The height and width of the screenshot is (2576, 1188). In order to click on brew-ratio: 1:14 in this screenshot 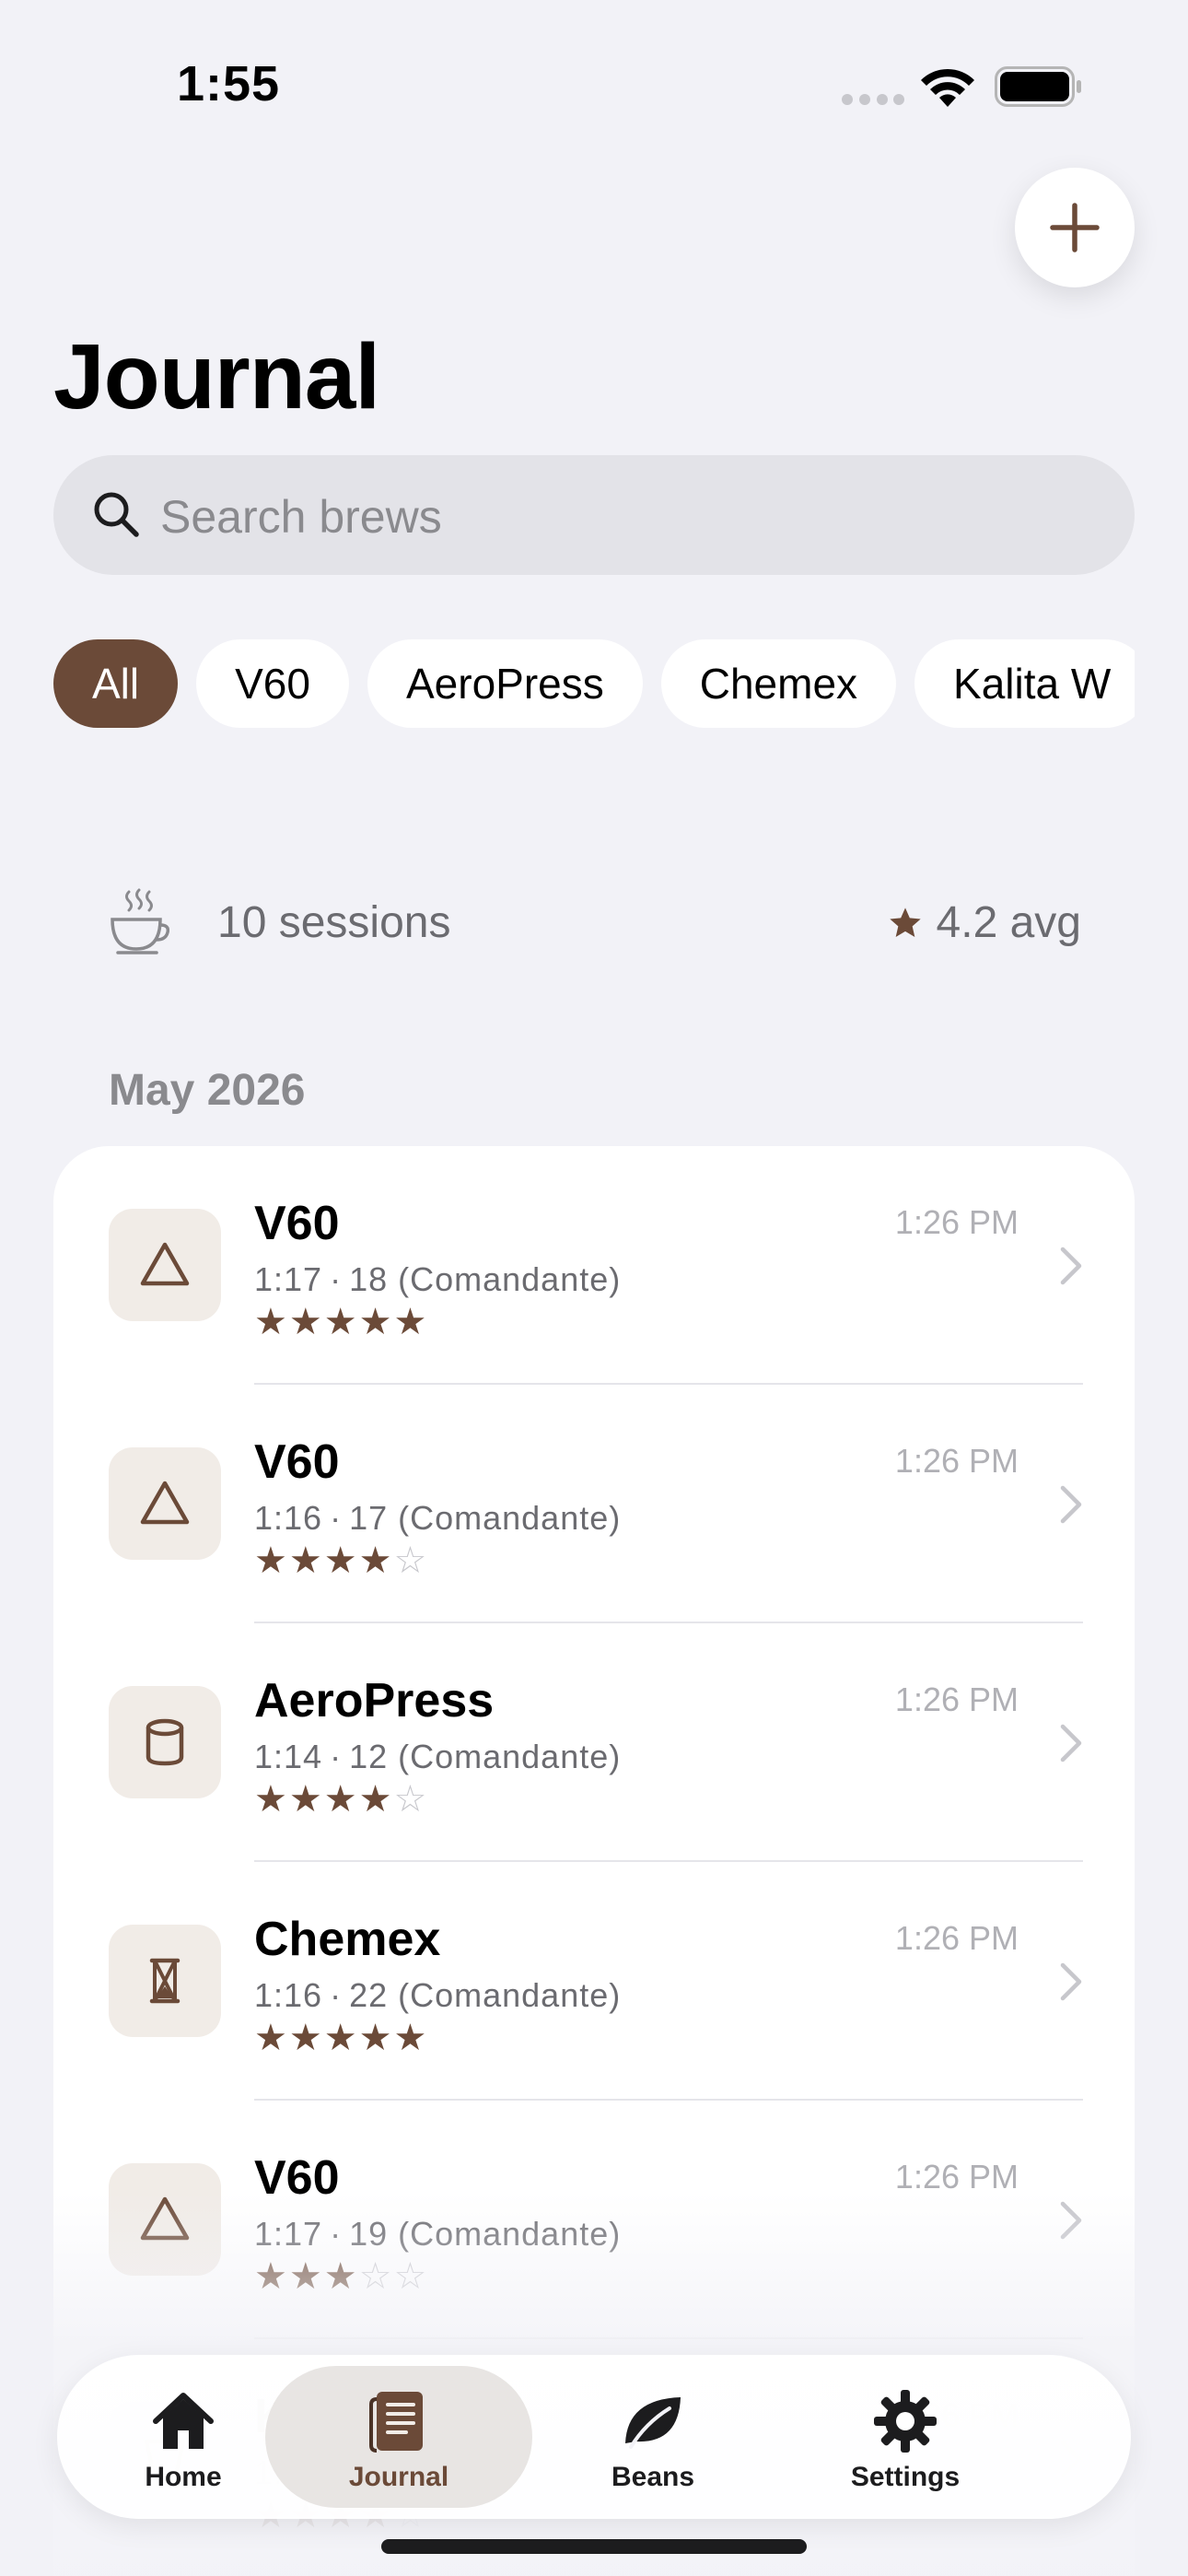, I will do `click(288, 1756)`.